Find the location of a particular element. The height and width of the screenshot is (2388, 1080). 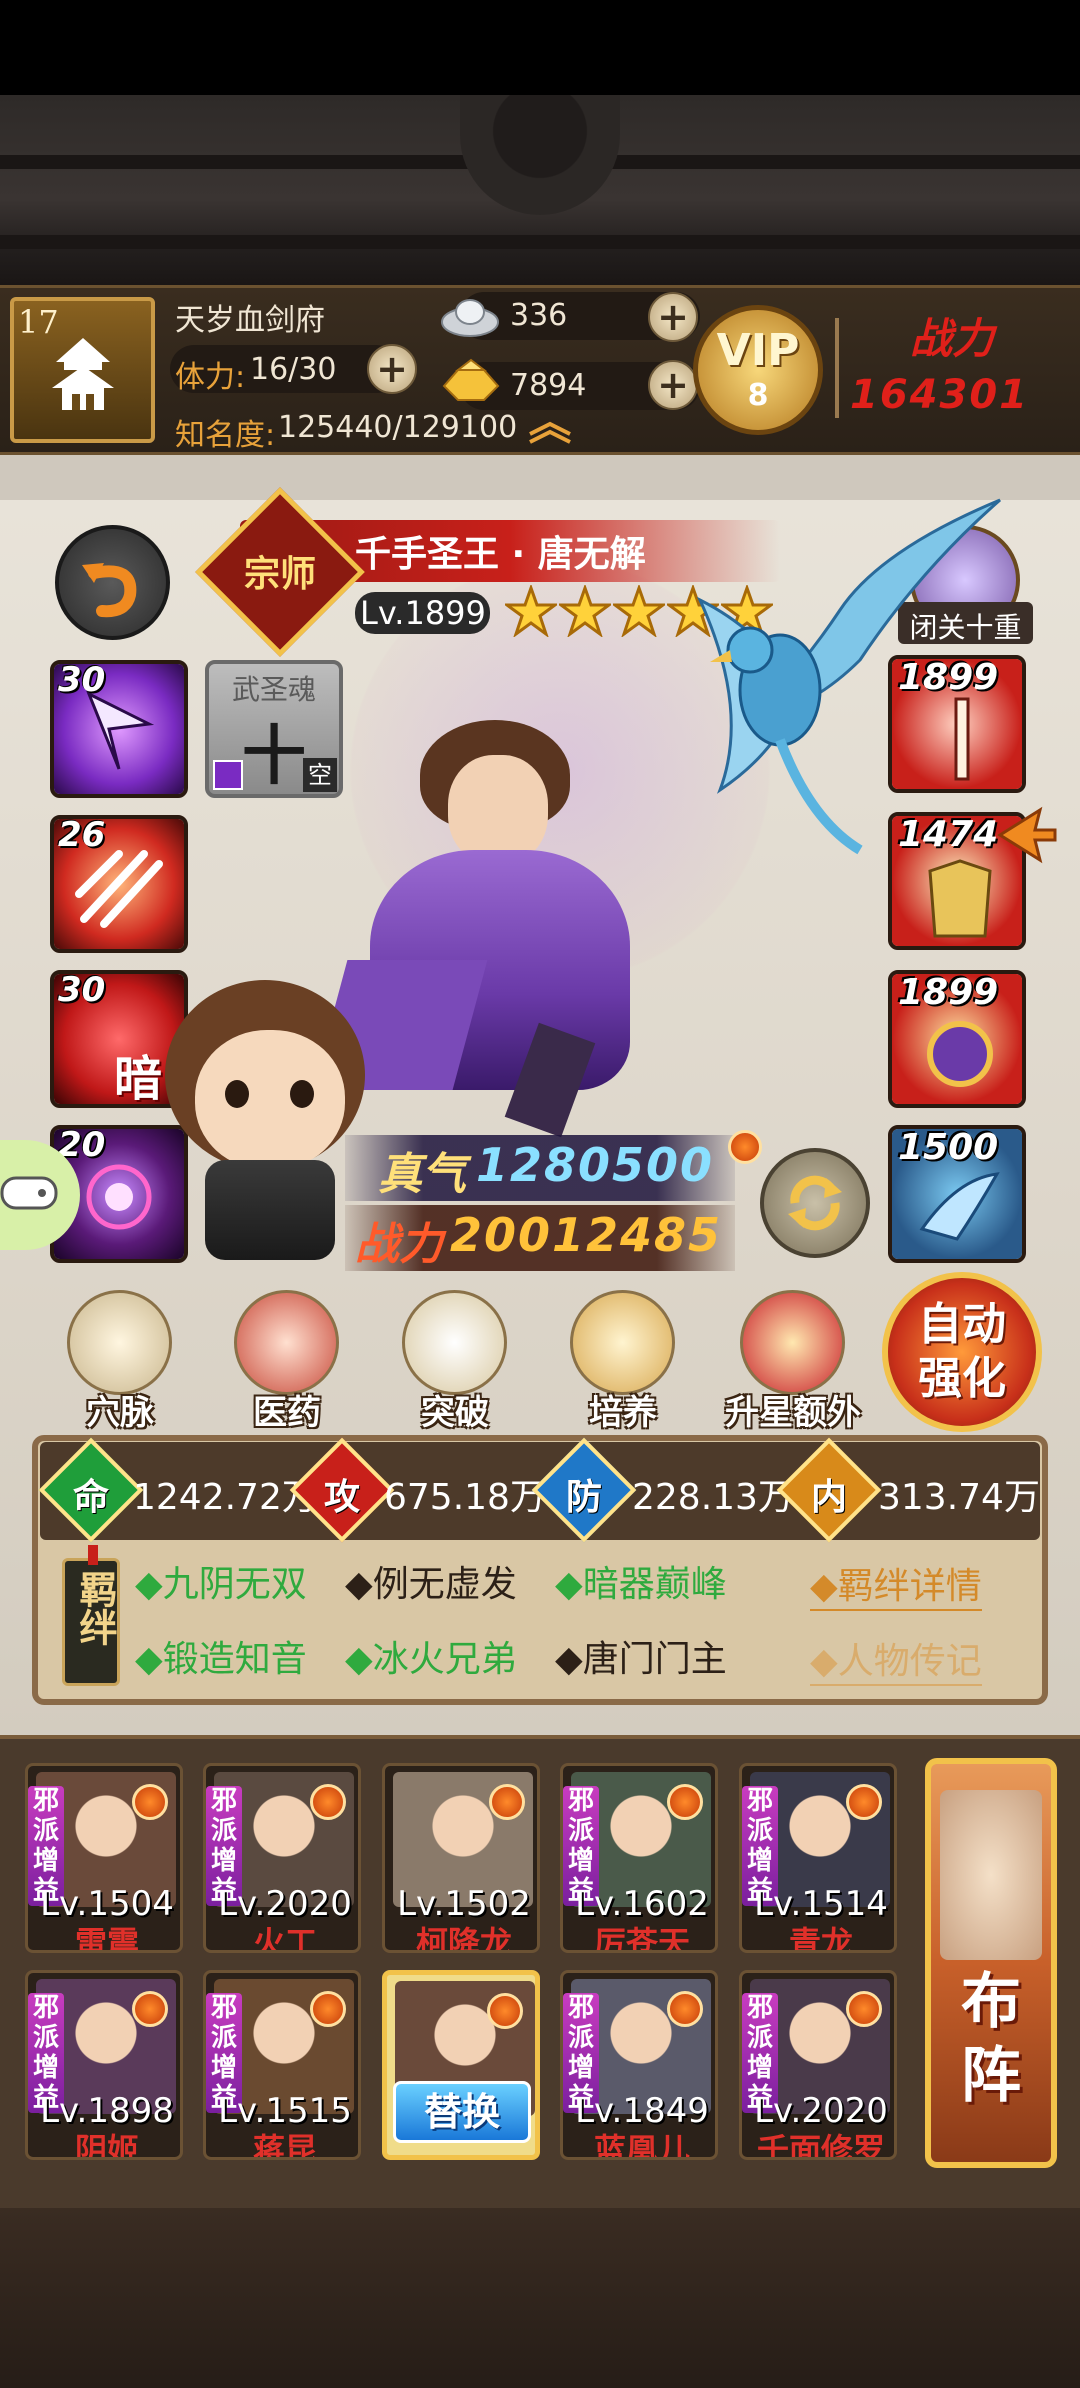

defense-value: 228.13万 is located at coordinates (713, 1497).